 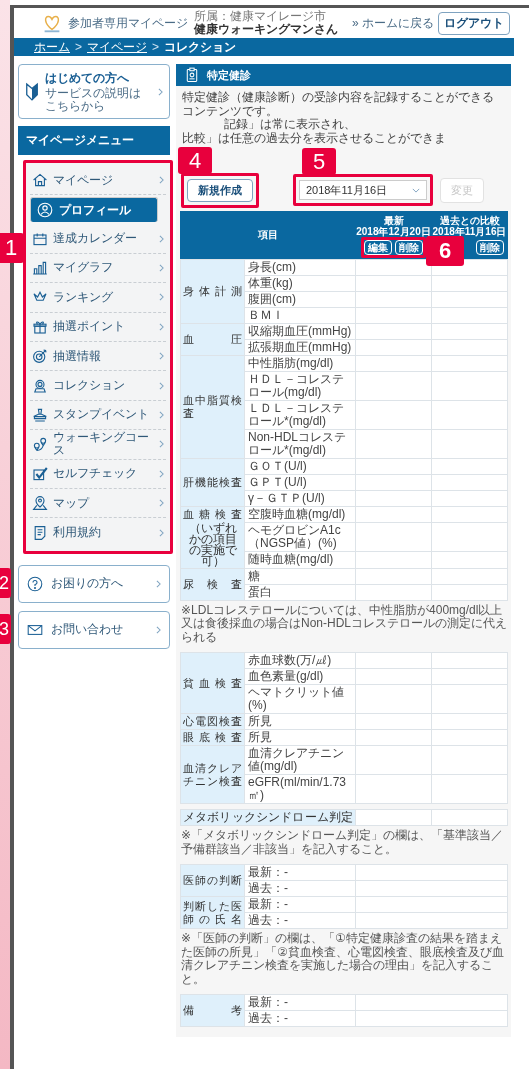 What do you see at coordinates (98, 239) in the screenshot?
I see `menu-item: 達成カレンダー` at bounding box center [98, 239].